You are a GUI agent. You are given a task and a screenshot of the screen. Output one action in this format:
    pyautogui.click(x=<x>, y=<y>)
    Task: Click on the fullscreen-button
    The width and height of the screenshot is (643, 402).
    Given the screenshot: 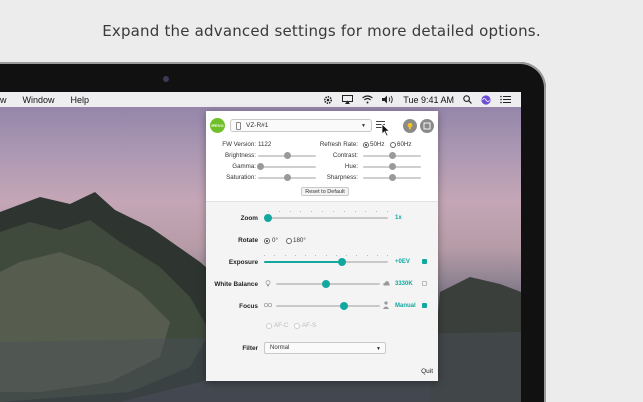 What is the action you would take?
    pyautogui.click(x=427, y=126)
    